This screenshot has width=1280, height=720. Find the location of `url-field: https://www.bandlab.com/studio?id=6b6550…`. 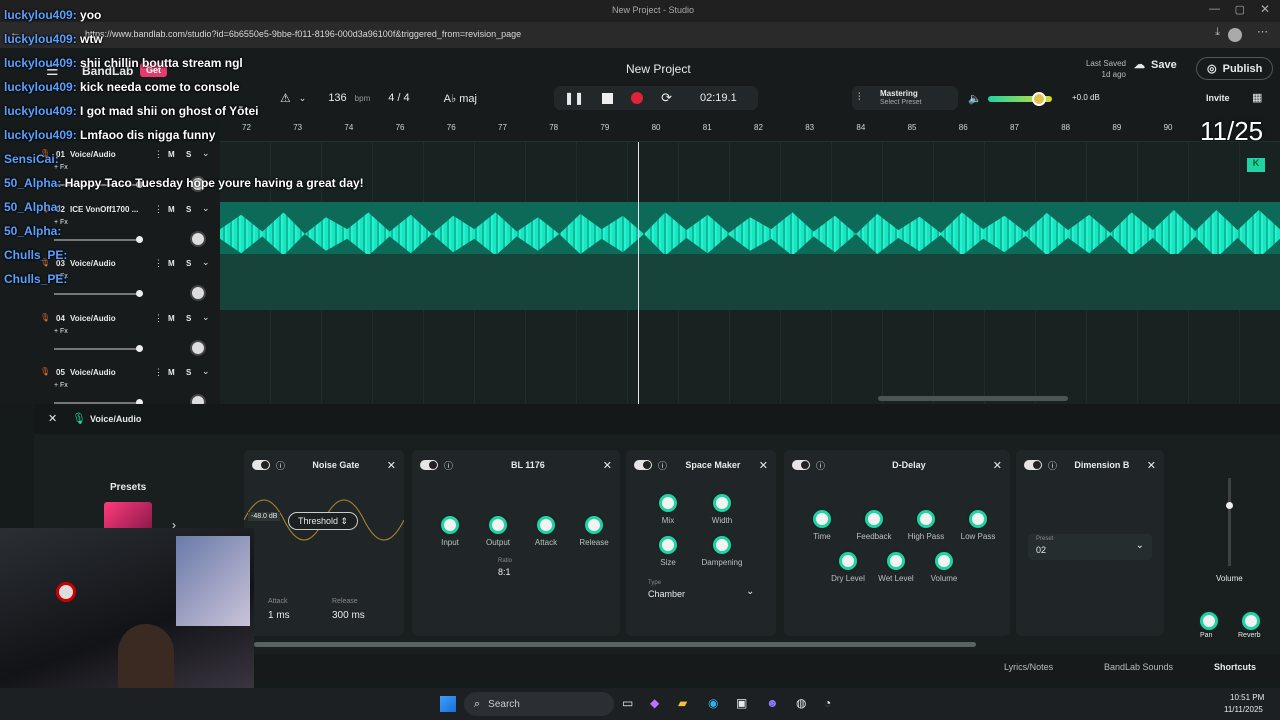

url-field: https://www.bandlab.com/studio?id=6b6550… is located at coordinates (303, 34).